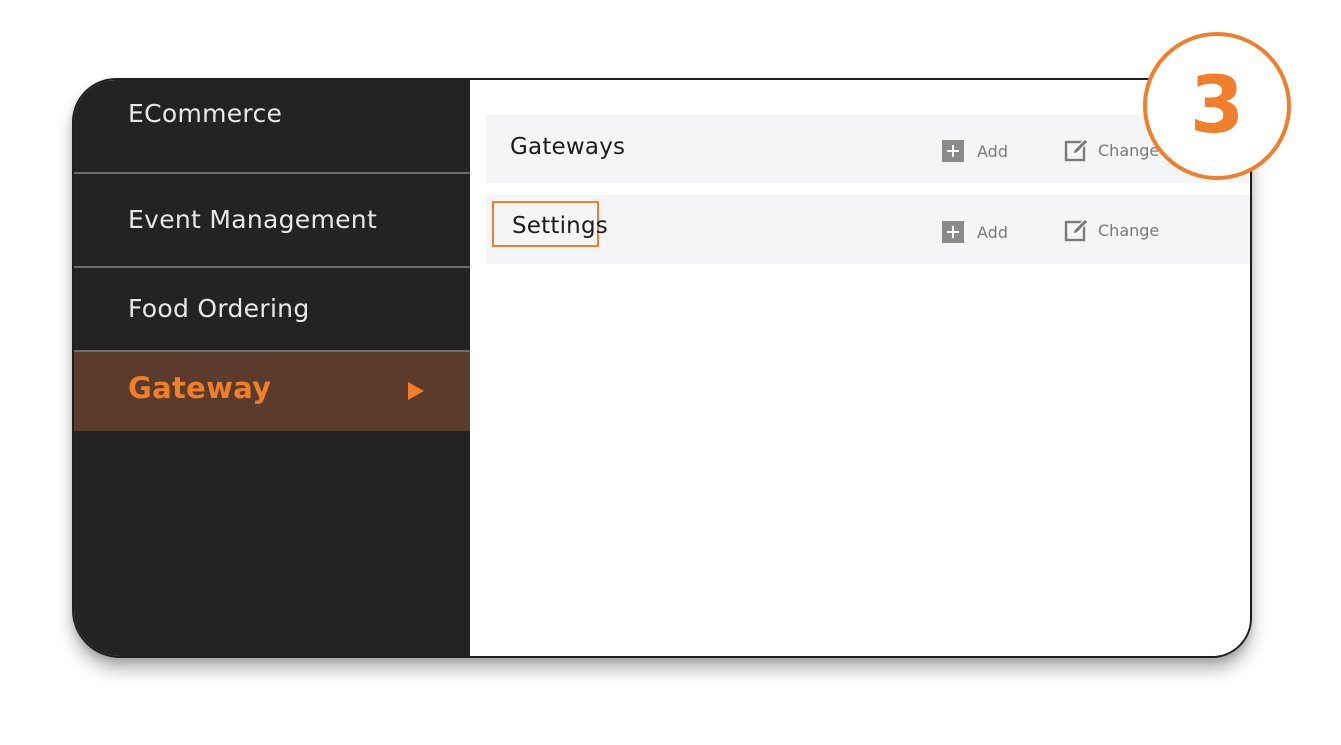 This screenshot has width=1341, height=745. I want to click on sidebar-item-event-management: Event Management, so click(272, 220).